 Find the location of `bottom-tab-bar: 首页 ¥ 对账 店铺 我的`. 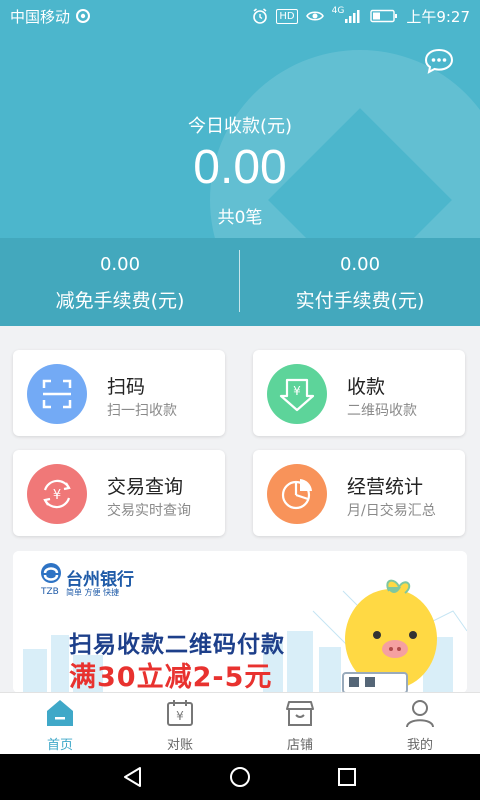

bottom-tab-bar: 首页 ¥ 对账 店铺 我的 is located at coordinates (240, 723).